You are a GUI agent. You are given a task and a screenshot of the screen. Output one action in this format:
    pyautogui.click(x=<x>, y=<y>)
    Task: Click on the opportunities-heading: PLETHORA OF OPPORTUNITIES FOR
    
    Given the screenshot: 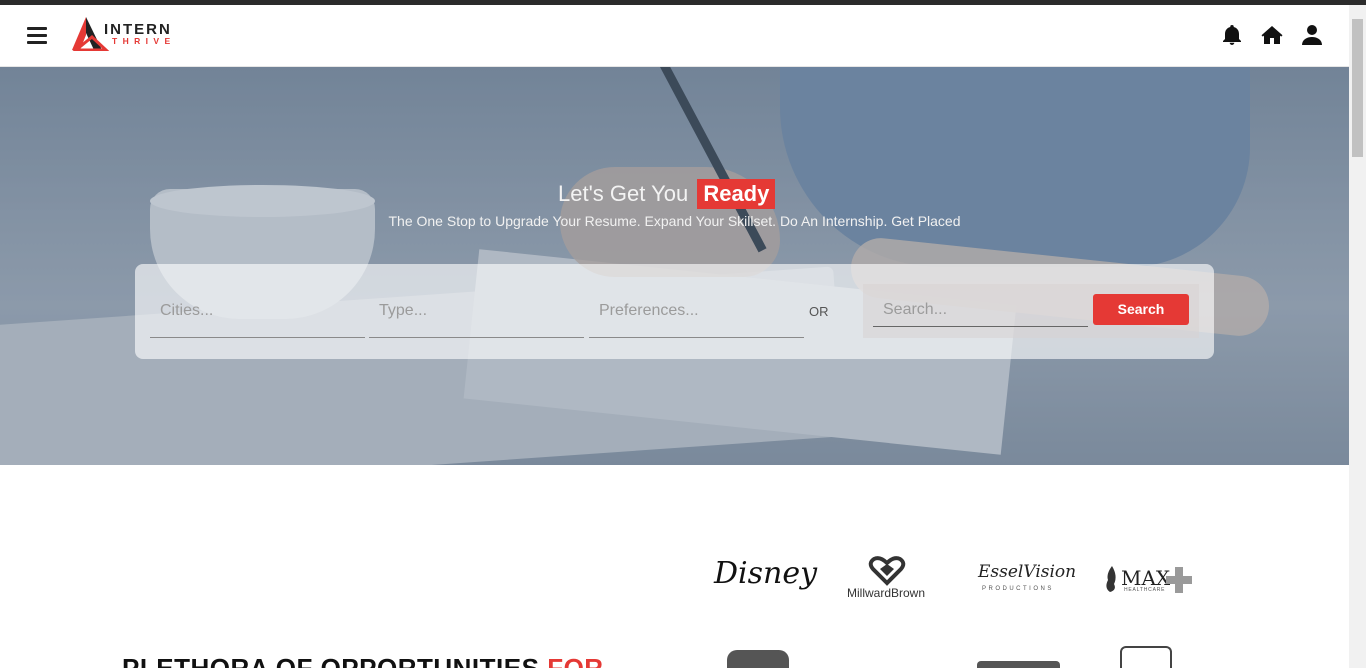 What is the action you would take?
    pyautogui.click(x=363, y=660)
    